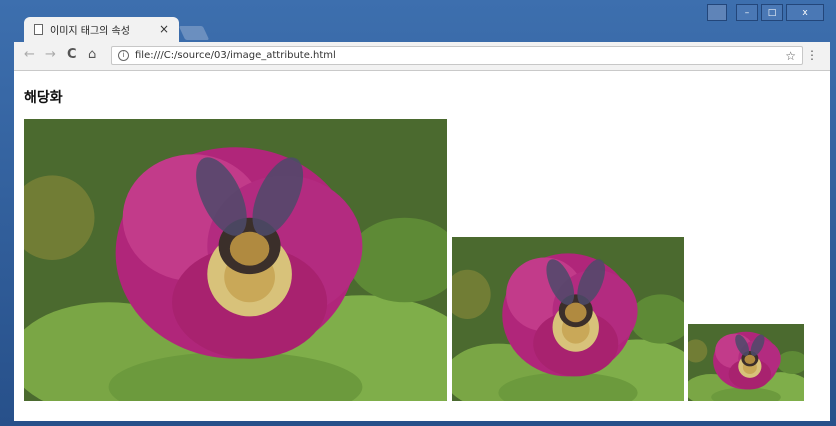  I want to click on home-icon: ⌂, so click(92, 55).